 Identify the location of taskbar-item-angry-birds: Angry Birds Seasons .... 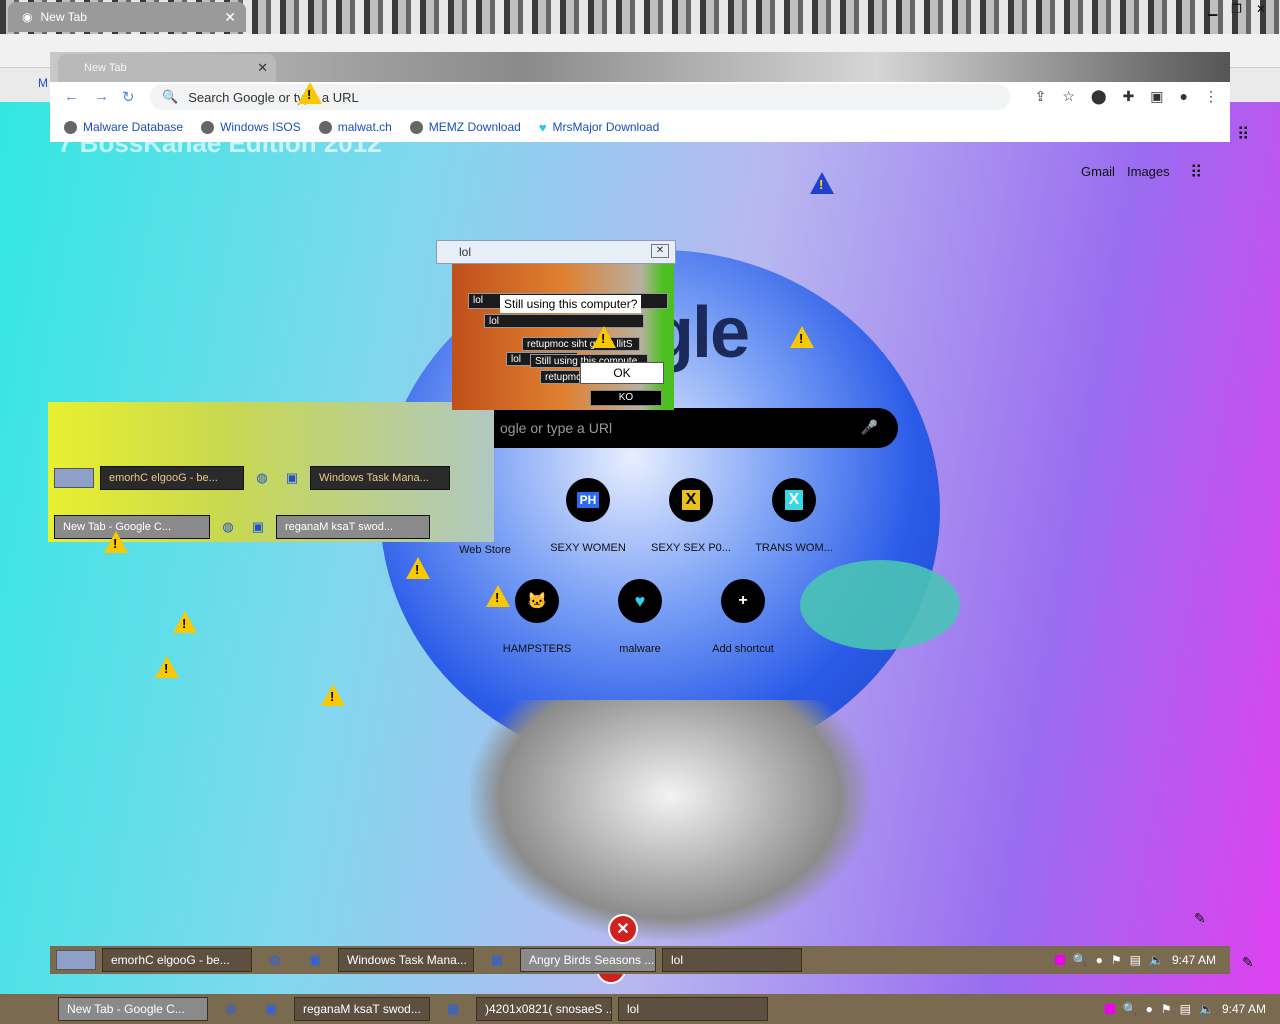
(588, 960).